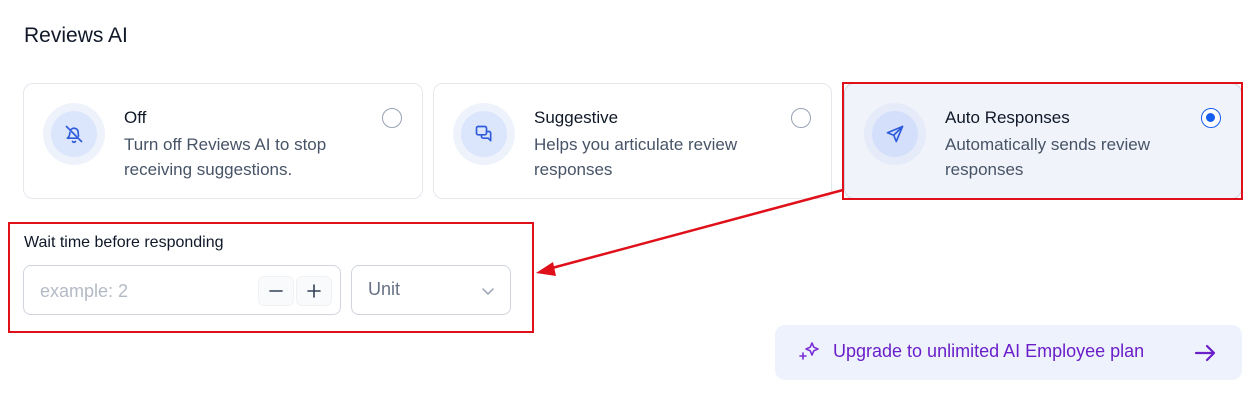  What do you see at coordinates (636, 157) in the screenshot?
I see `option-description: Helps you articulate review responses` at bounding box center [636, 157].